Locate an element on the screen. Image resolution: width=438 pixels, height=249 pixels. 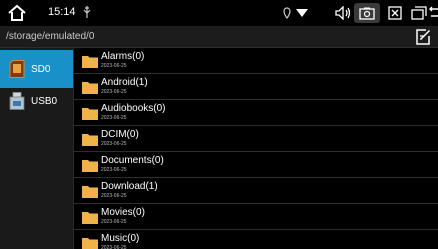
path-bar: /storage/emulated/0 is located at coordinates (219, 37).